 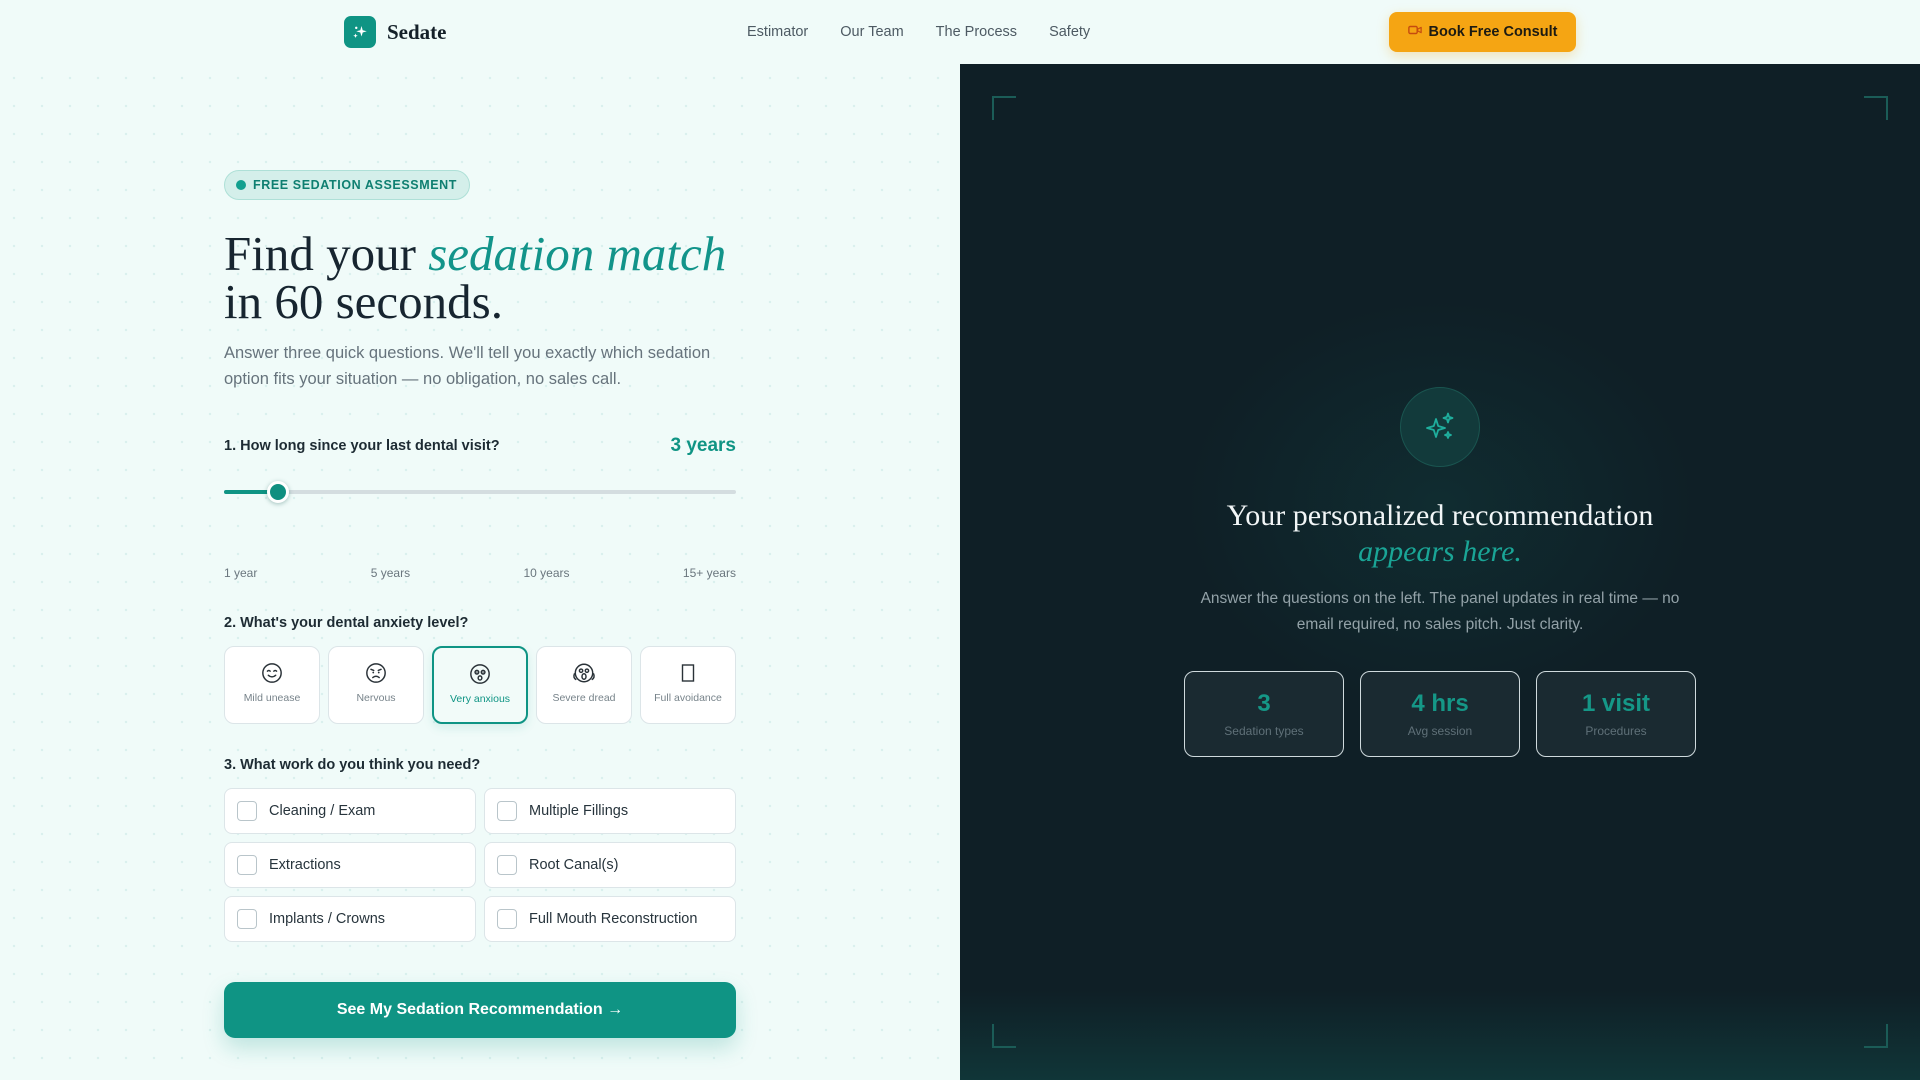 What do you see at coordinates (1616, 703) in the screenshot?
I see `stat-value: 1 visit` at bounding box center [1616, 703].